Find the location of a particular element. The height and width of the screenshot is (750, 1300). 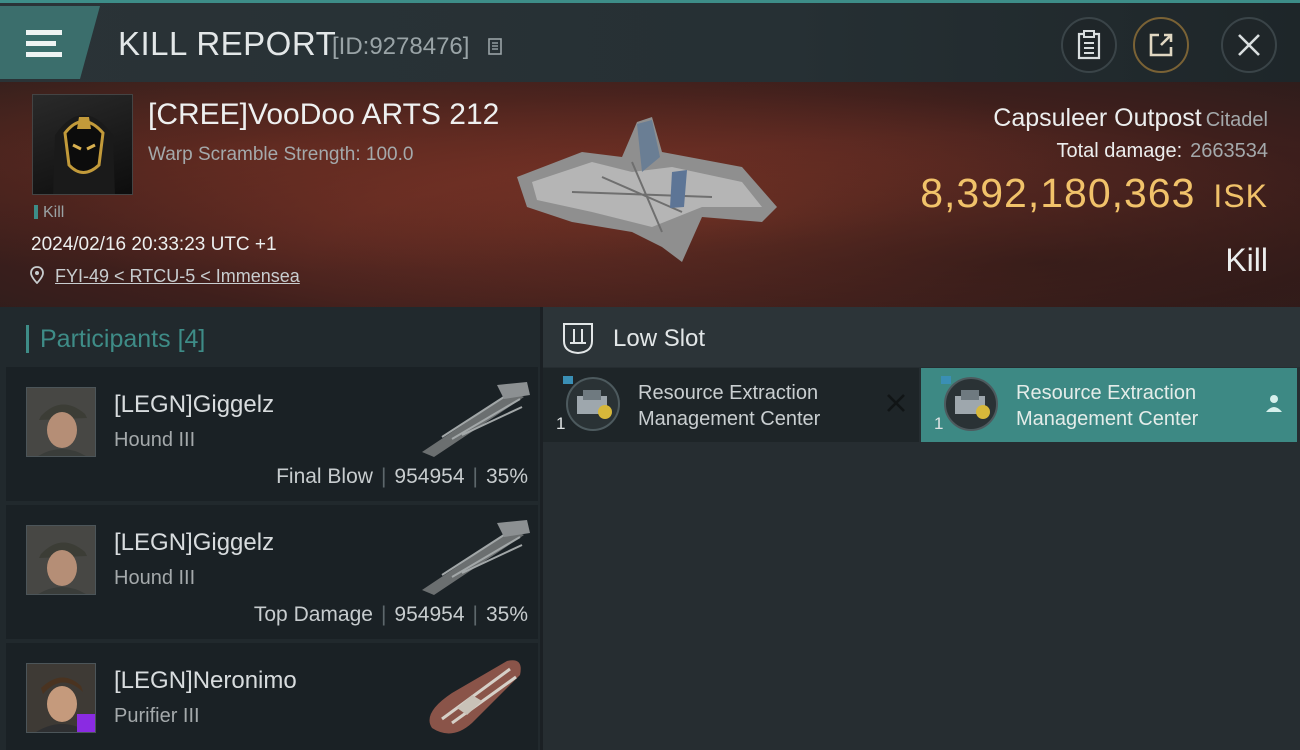

clipboard-button is located at coordinates (1089, 45).